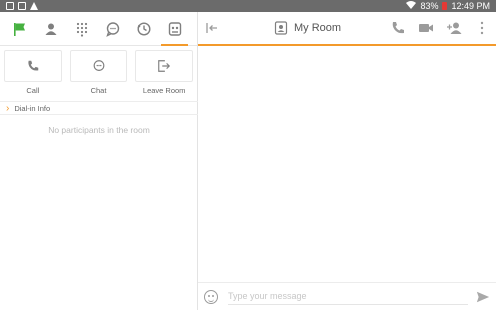  I want to click on message-input, so click(348, 296).